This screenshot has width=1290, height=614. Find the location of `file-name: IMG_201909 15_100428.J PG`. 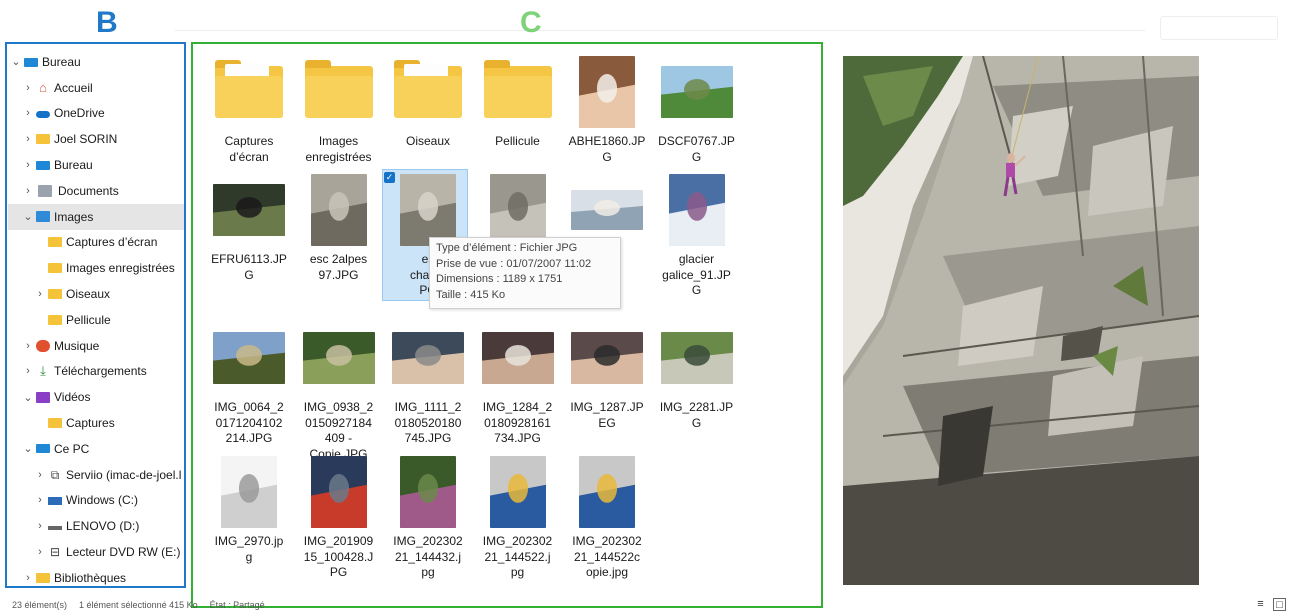

file-name: IMG_201909 15_100428.J PG is located at coordinates (338, 556).